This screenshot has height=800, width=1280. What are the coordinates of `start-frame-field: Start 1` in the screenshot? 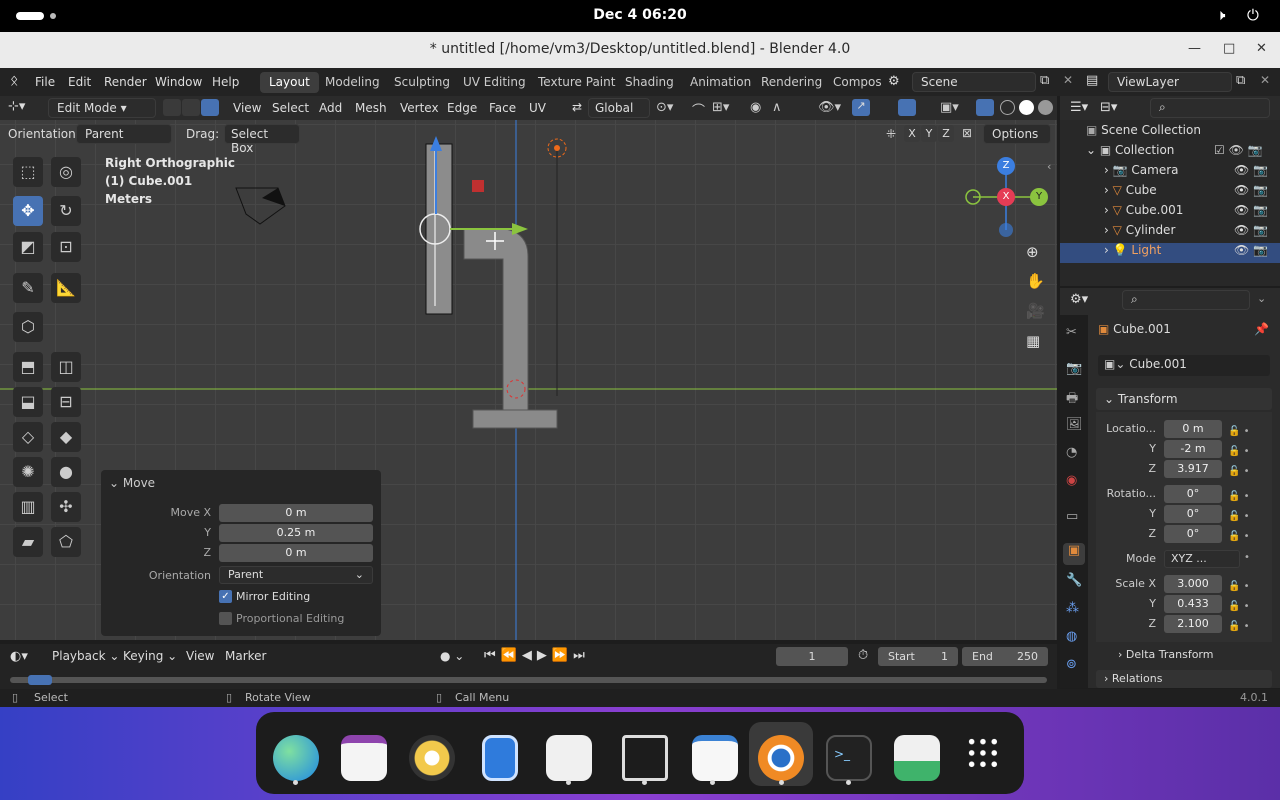 It's located at (918, 656).